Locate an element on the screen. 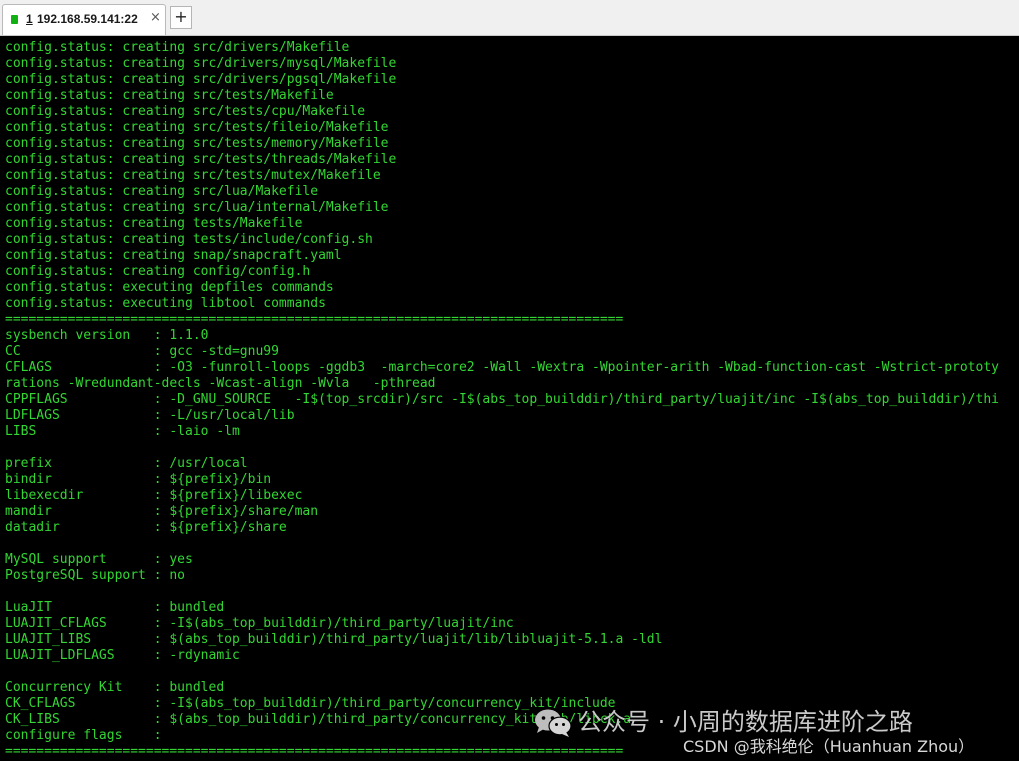 This screenshot has width=1019, height=761. session-connected-icon is located at coordinates (14, 19).